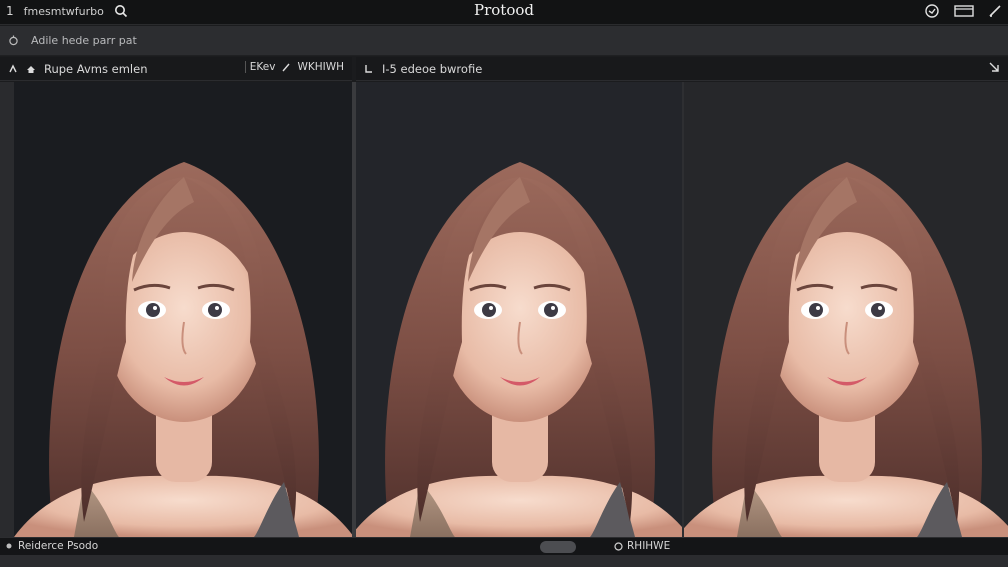  I want to click on right-panel-title: I-5 edeoe bwrofie, so click(432, 68).